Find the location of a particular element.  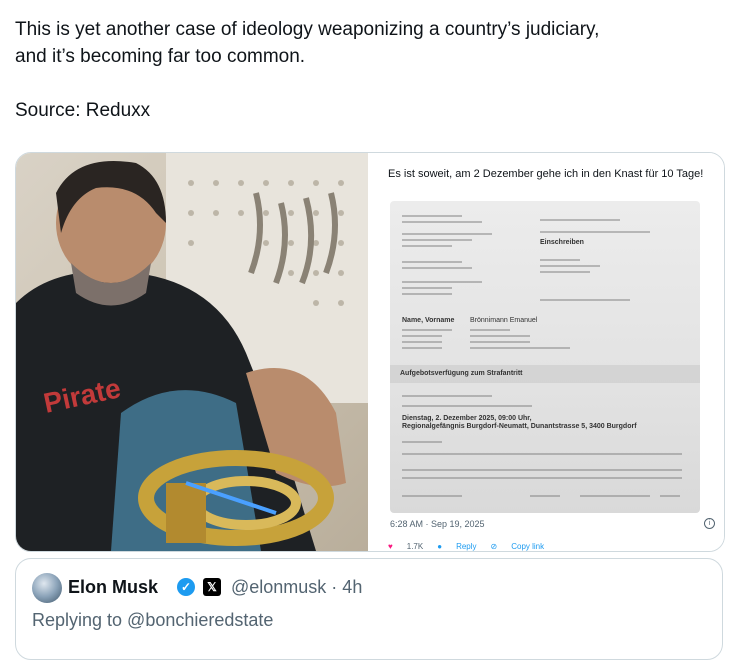

quote-handle: @elonmusk · 4h is located at coordinates (296, 587).